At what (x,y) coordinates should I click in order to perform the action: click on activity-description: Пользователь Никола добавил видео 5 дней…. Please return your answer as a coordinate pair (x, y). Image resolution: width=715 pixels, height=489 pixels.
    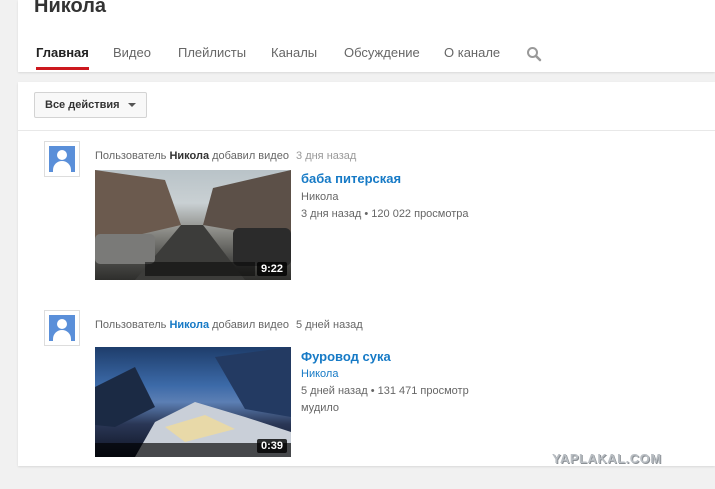
    Looking at the image, I should click on (229, 325).